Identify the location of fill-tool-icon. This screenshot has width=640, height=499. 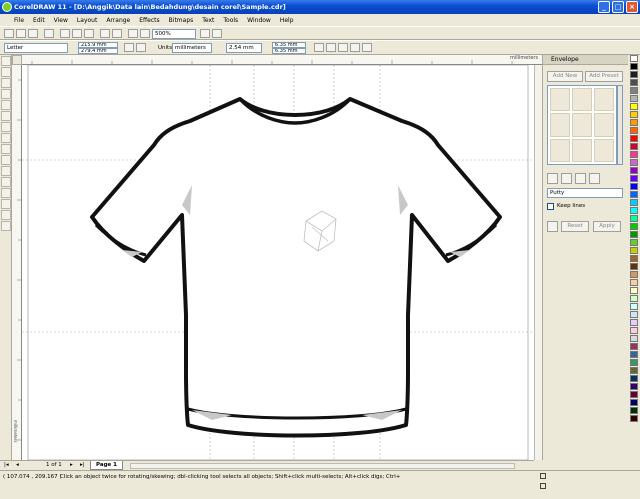
(6, 215).